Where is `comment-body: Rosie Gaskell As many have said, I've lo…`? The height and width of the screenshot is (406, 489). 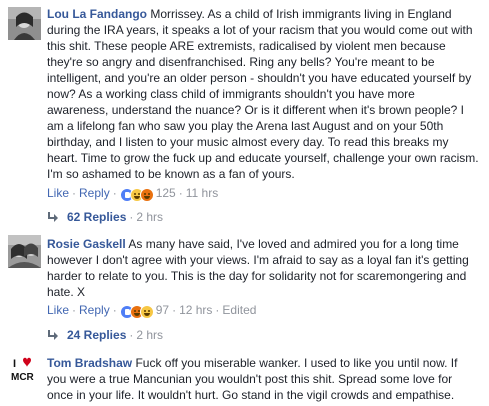
comment-body: Rosie Gaskell As many have said, I've lo… is located at coordinates (263, 268).